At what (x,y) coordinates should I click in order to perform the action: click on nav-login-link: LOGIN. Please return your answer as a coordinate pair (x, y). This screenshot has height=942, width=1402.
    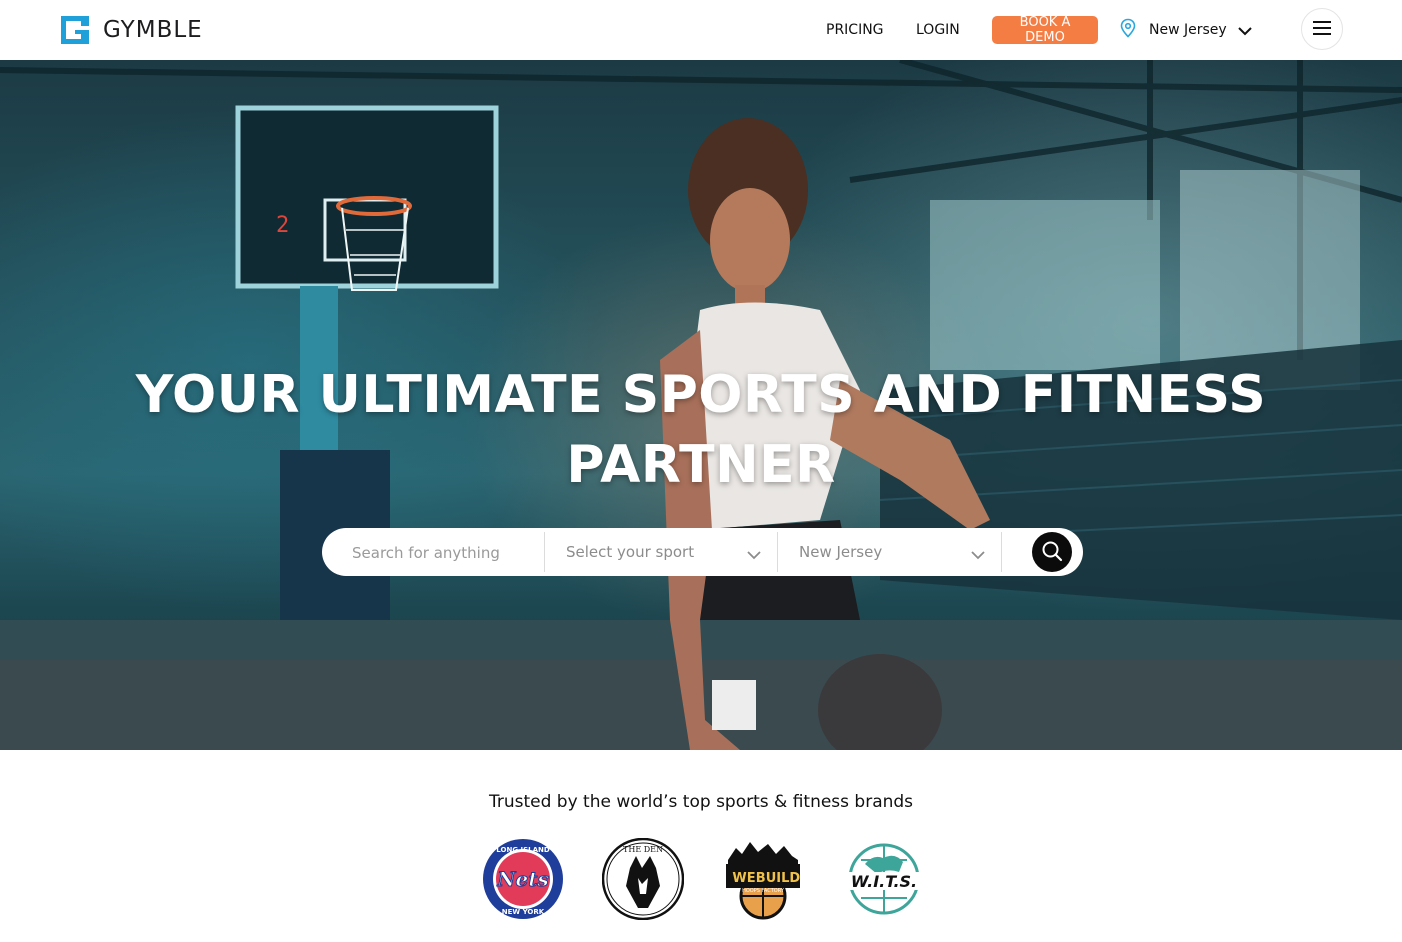
    Looking at the image, I should click on (938, 30).